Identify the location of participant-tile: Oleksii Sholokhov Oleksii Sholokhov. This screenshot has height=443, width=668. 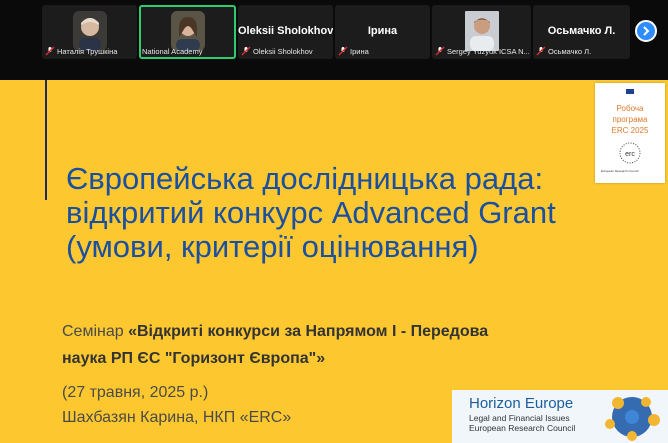
(285, 32).